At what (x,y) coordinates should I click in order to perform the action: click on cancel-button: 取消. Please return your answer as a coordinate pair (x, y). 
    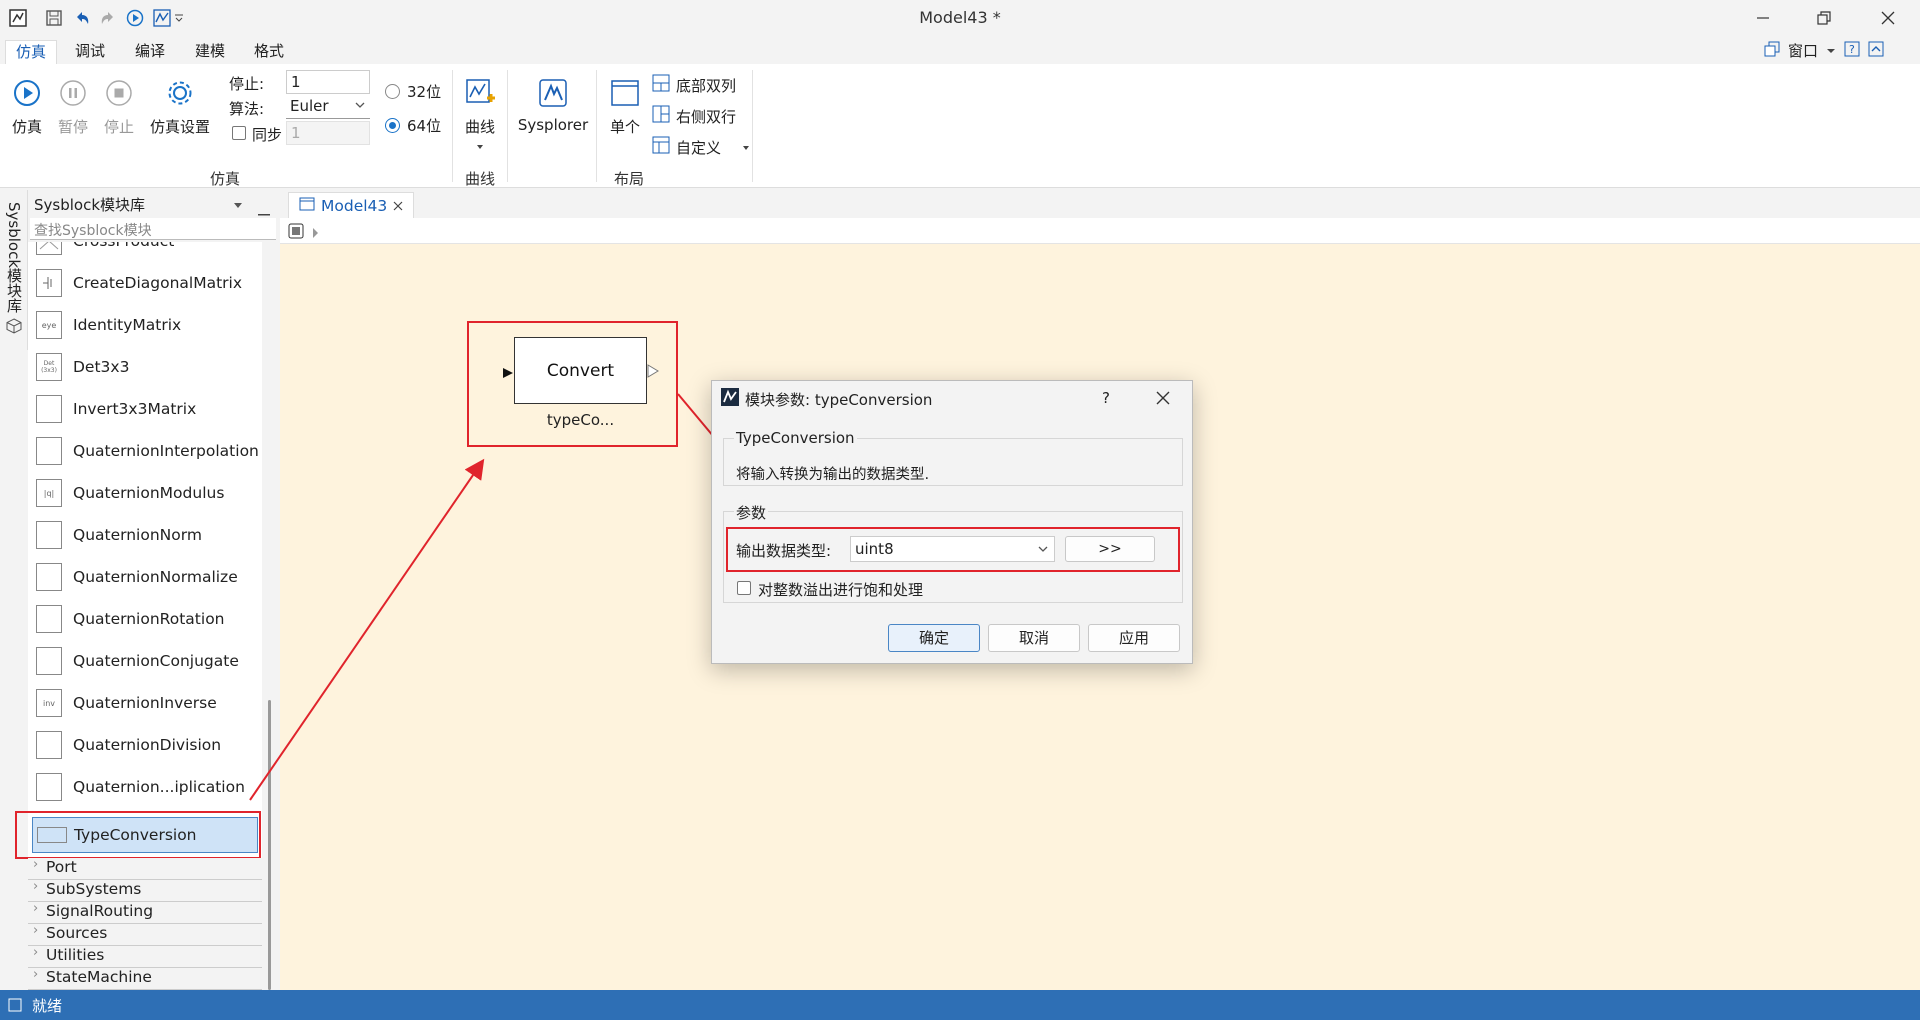
    Looking at the image, I should click on (1034, 638).